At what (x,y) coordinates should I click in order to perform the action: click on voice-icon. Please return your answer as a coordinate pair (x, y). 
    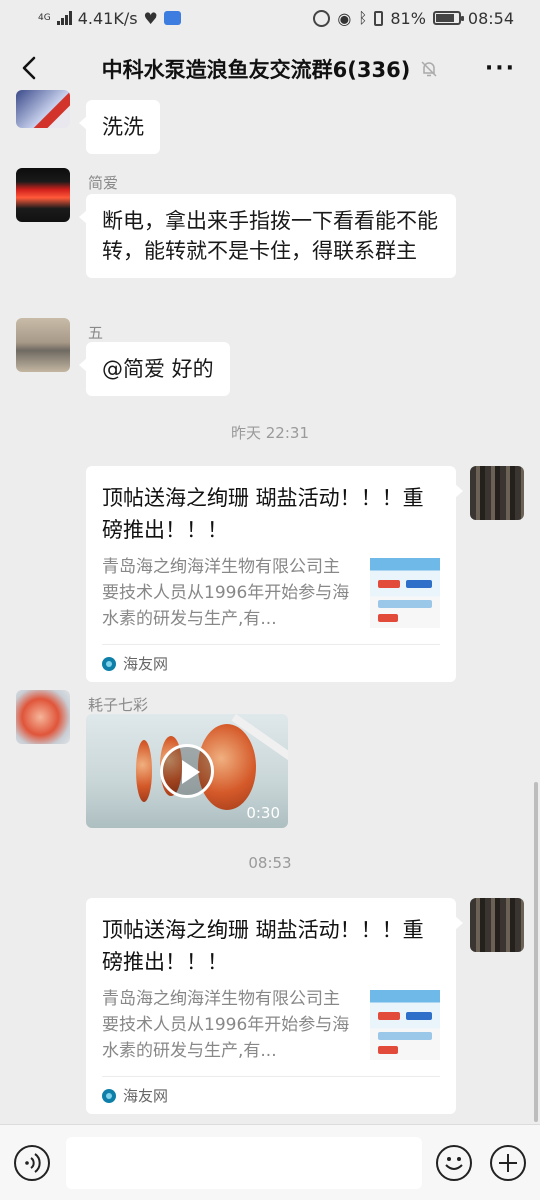
    Looking at the image, I should click on (32, 1163).